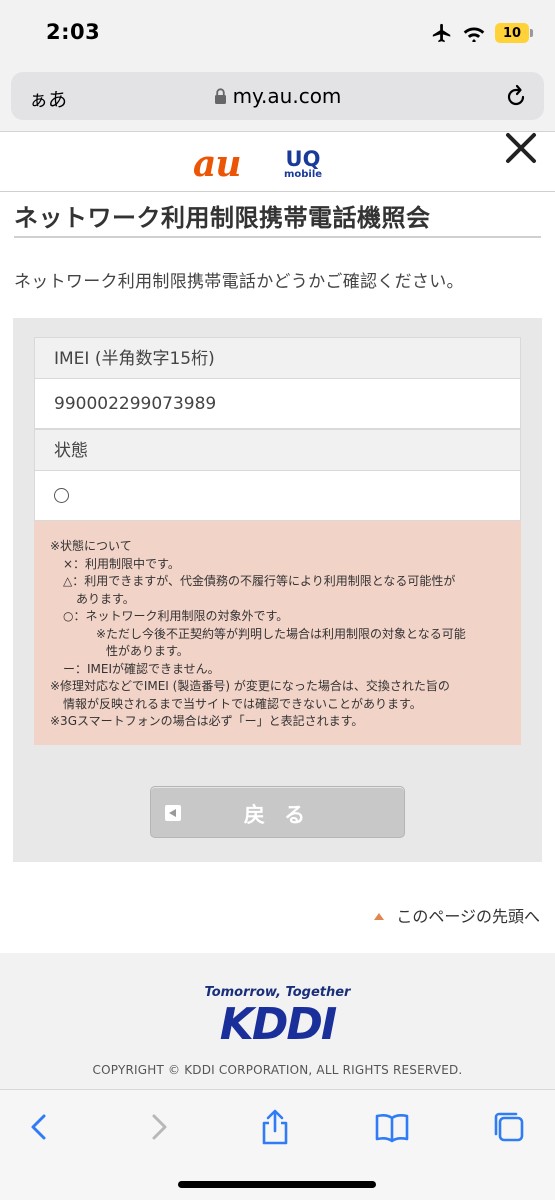 The image size is (555, 1200). Describe the element at coordinates (303, 174) in the screenshot. I see `uq-logo-subtext: mobile` at that location.